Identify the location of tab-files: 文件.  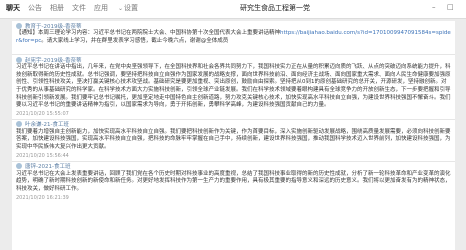
(79, 8).